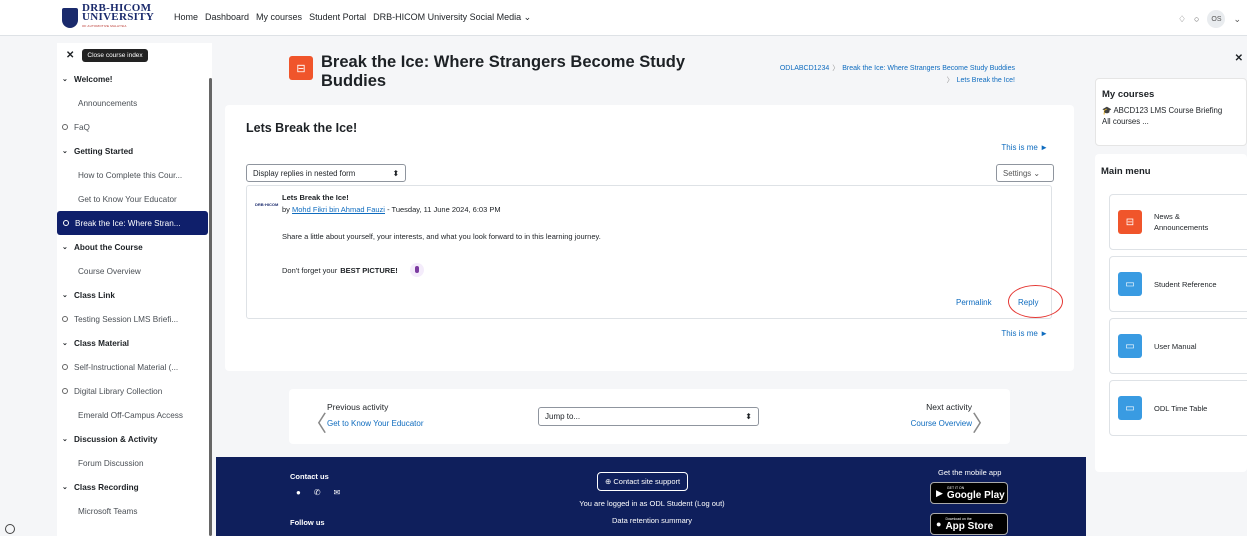  Describe the element at coordinates (986, 80) in the screenshot. I see `breadcrumb-current: Lets Break the Ice!` at that location.